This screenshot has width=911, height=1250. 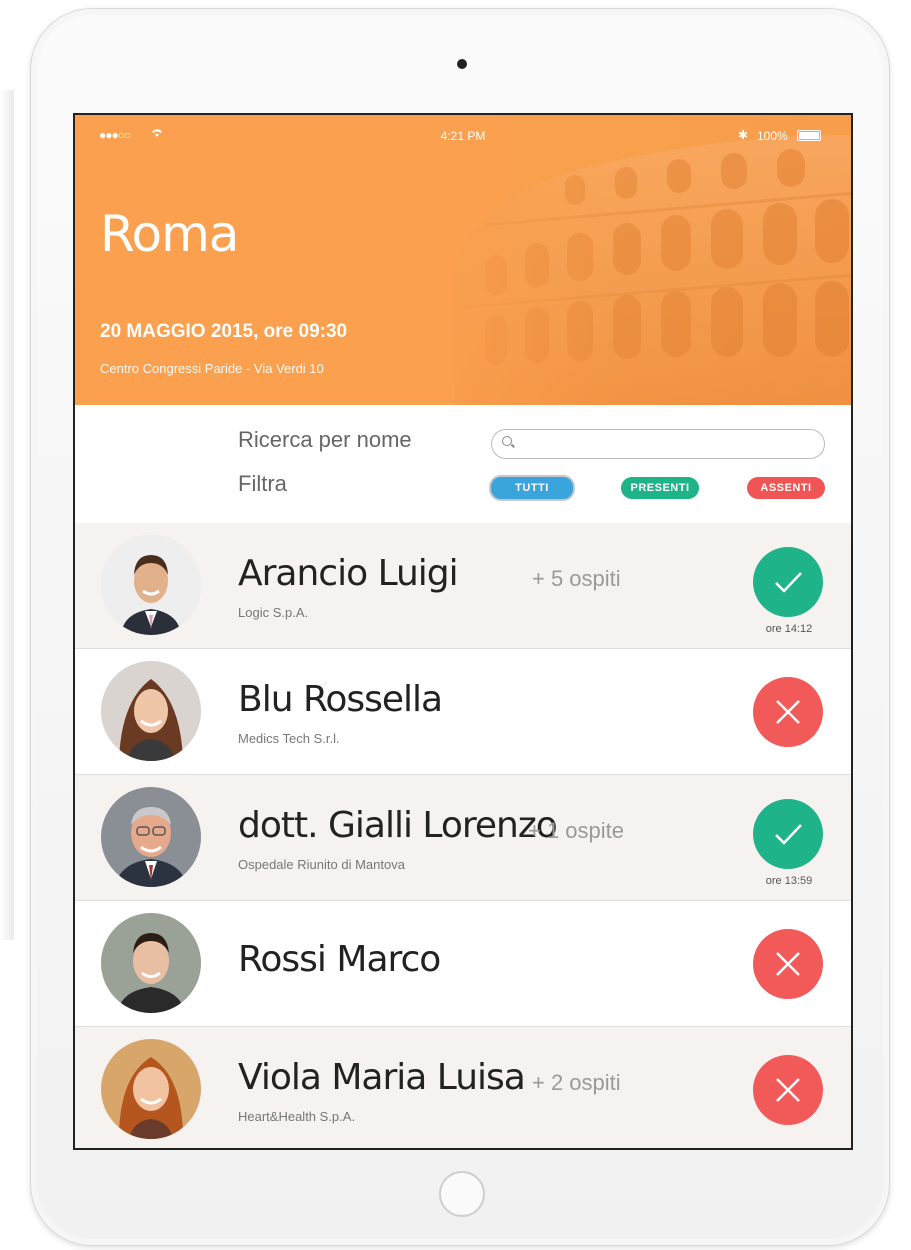 What do you see at coordinates (224, 331) in the screenshot?
I see `event-datetime: 20 MAGGIO 2015, ore 09:30` at bounding box center [224, 331].